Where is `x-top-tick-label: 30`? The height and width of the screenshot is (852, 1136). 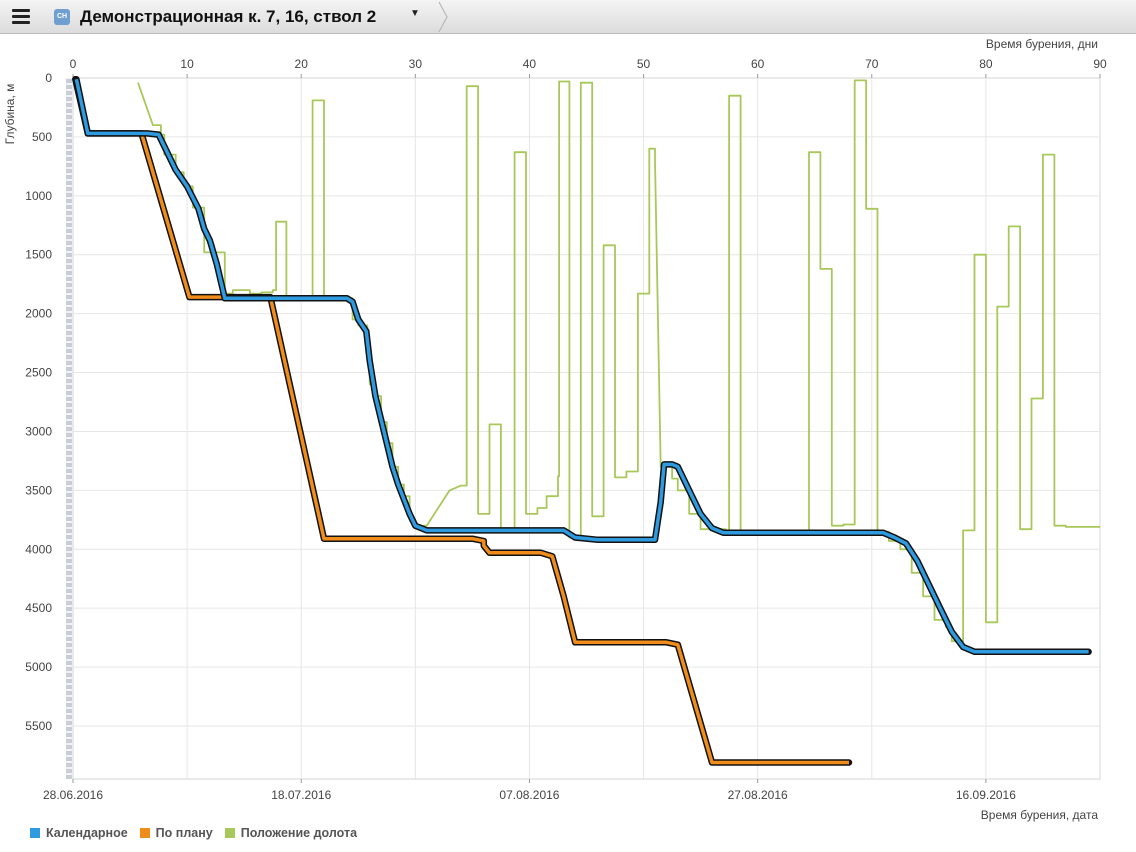
x-top-tick-label: 30 is located at coordinates (416, 64).